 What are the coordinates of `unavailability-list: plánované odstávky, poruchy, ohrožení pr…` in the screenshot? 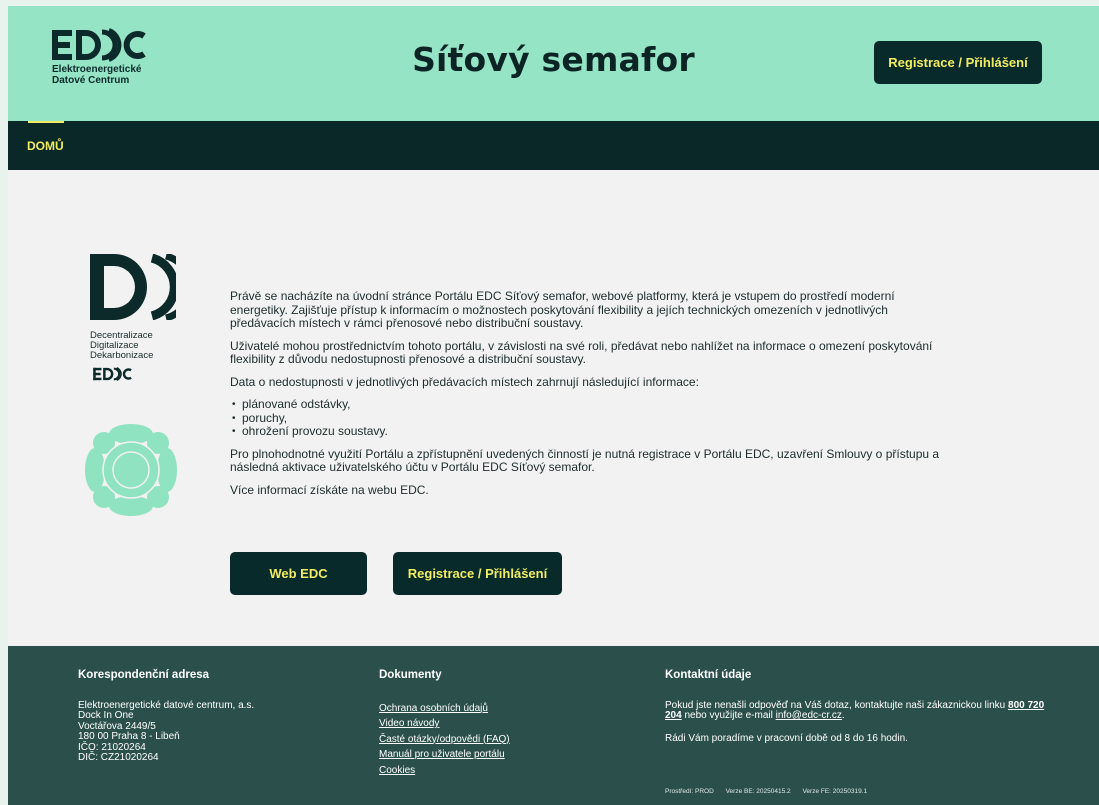 It's located at (585, 418).